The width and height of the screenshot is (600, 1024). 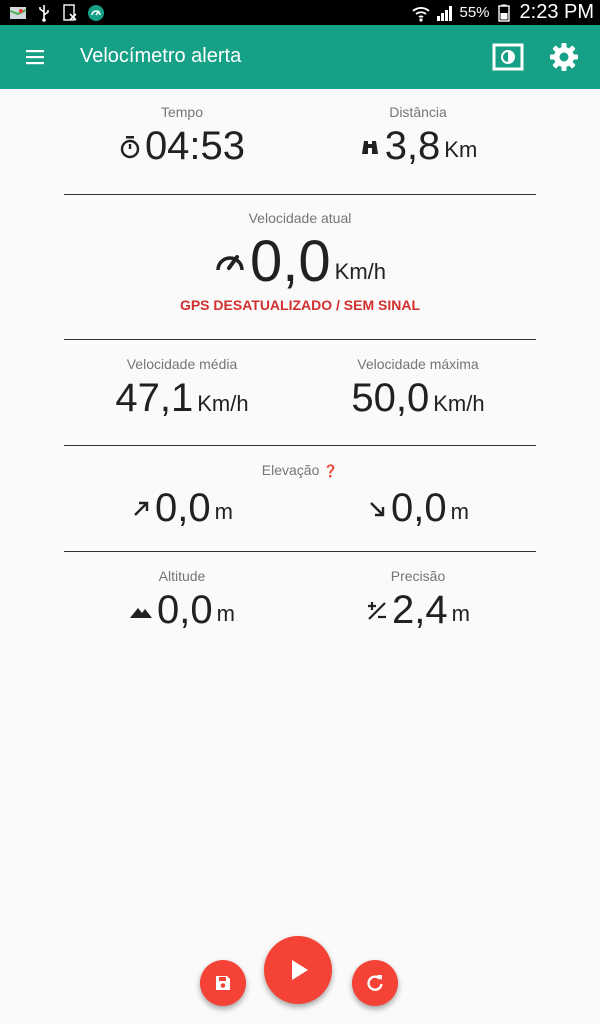 What do you see at coordinates (418, 112) in the screenshot?
I see `distancia-label: Distância` at bounding box center [418, 112].